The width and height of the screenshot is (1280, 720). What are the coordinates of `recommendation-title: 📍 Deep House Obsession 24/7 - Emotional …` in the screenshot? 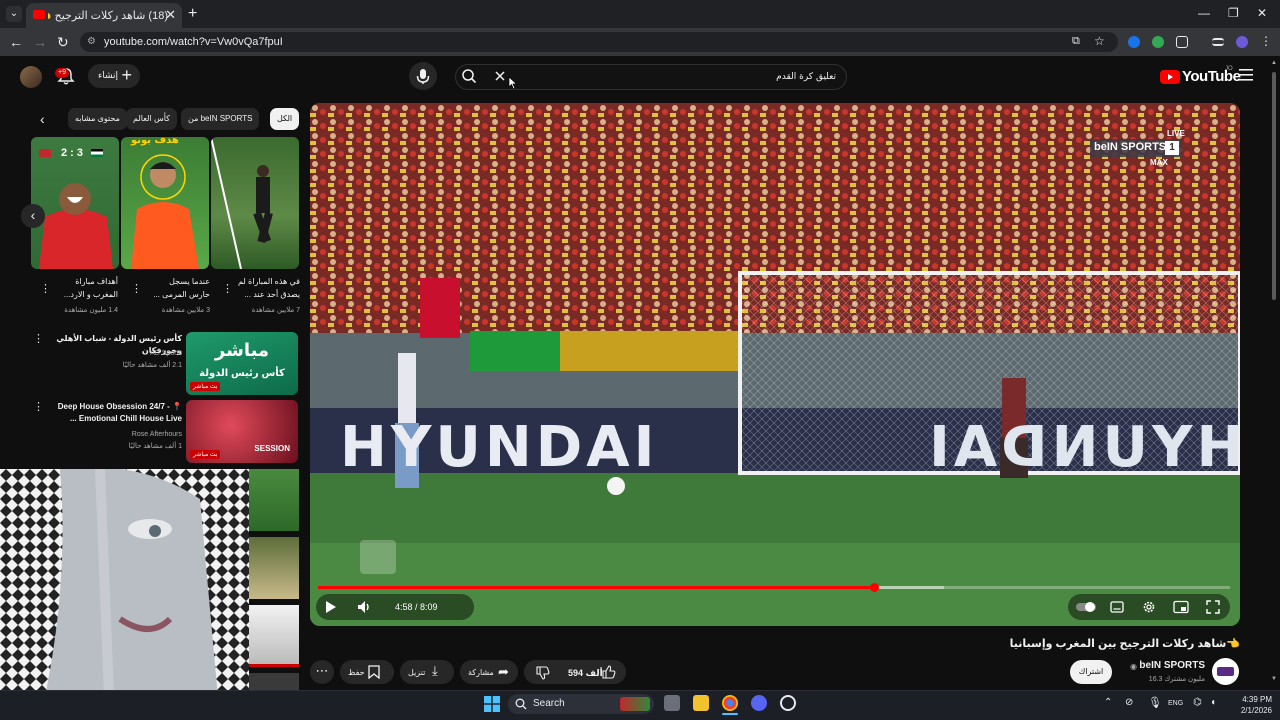 It's located at (114, 413).